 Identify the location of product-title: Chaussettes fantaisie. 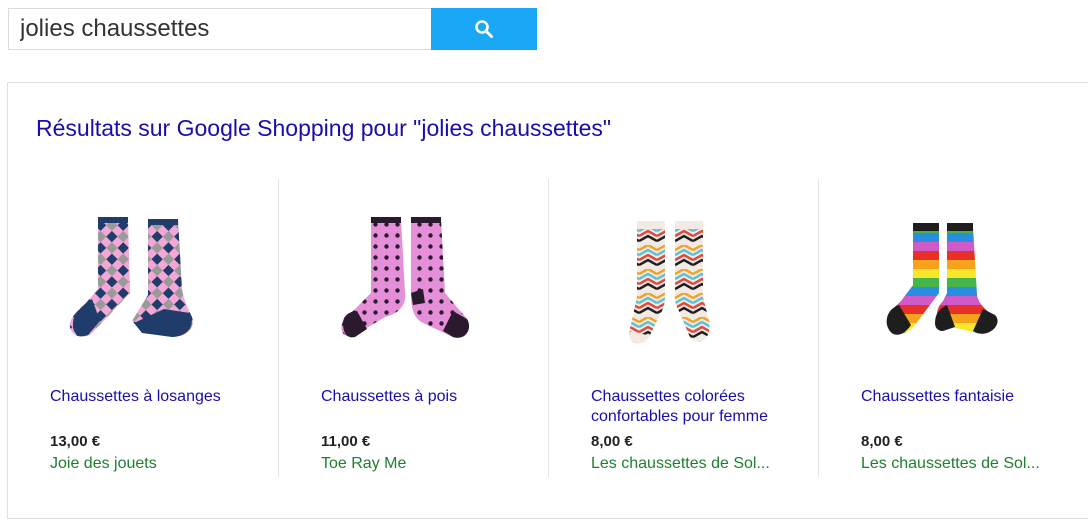
(971, 397).